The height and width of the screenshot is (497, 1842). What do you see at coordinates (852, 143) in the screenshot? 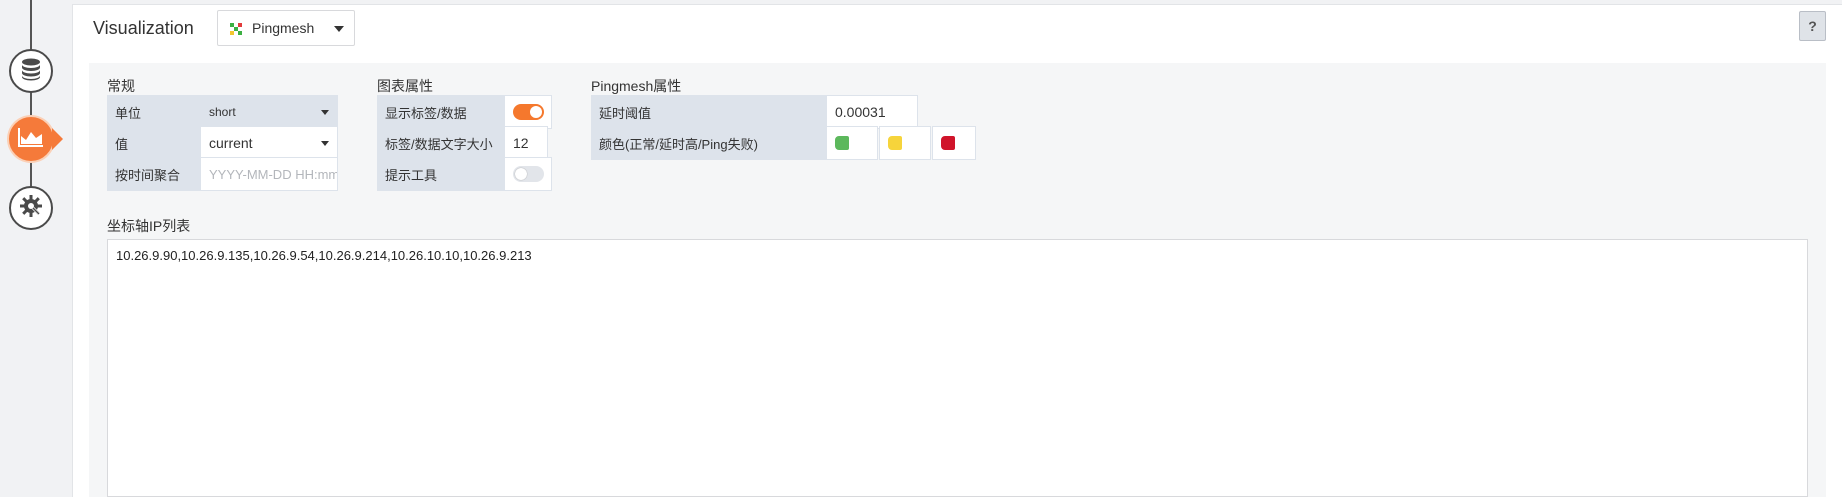
I see `color-normal-picker` at bounding box center [852, 143].